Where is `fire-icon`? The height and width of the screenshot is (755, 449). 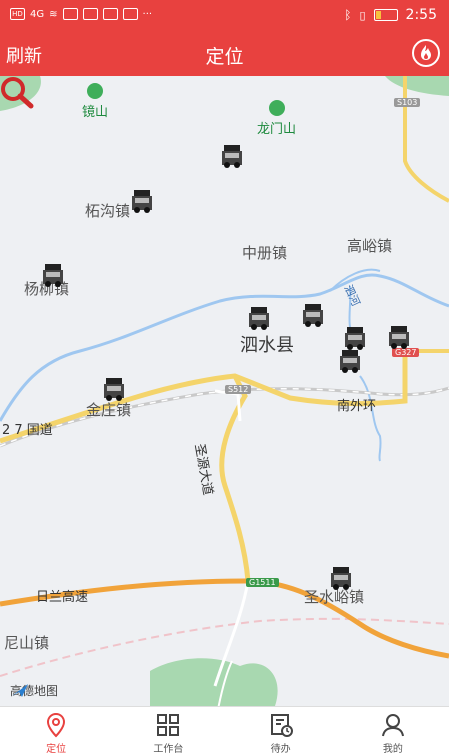 fire-icon is located at coordinates (426, 52).